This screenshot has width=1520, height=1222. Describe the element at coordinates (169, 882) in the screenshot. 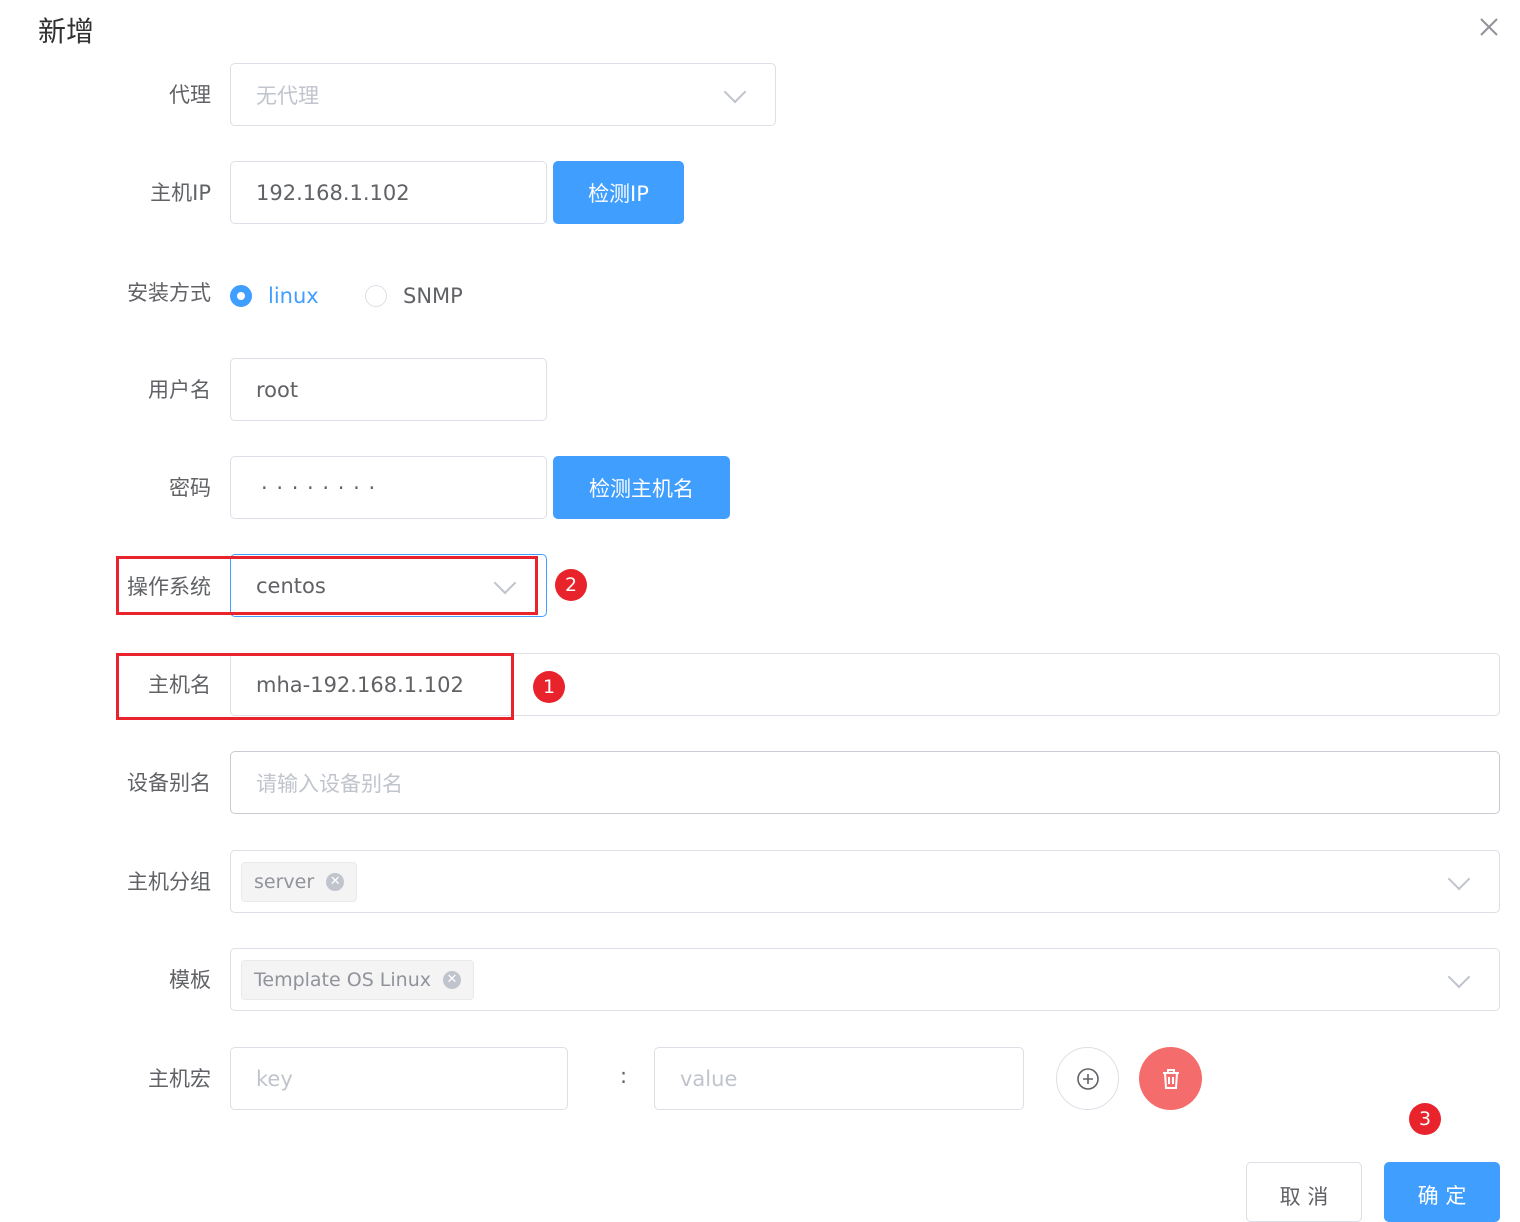

I see `host-group-label: 主机分组` at that location.